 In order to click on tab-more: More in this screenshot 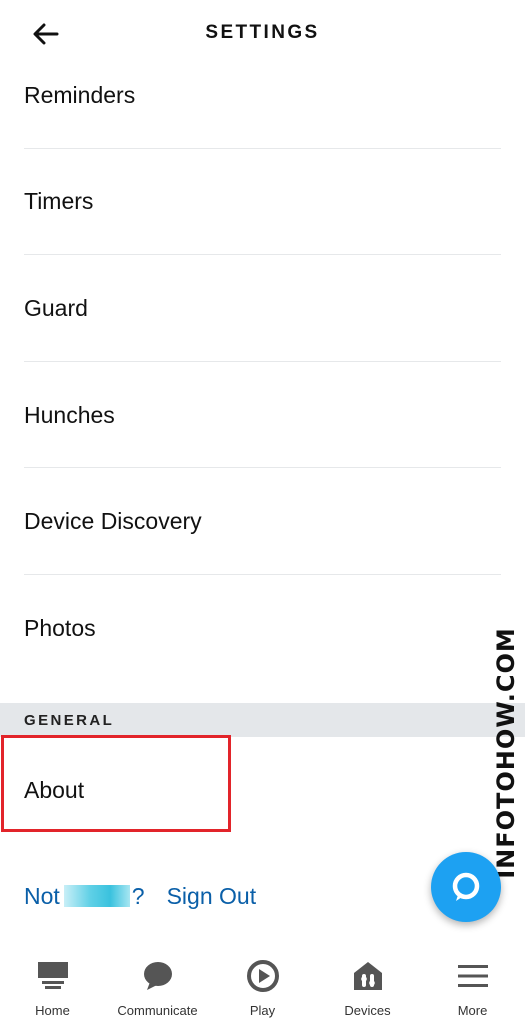, I will do `click(472, 983)`.